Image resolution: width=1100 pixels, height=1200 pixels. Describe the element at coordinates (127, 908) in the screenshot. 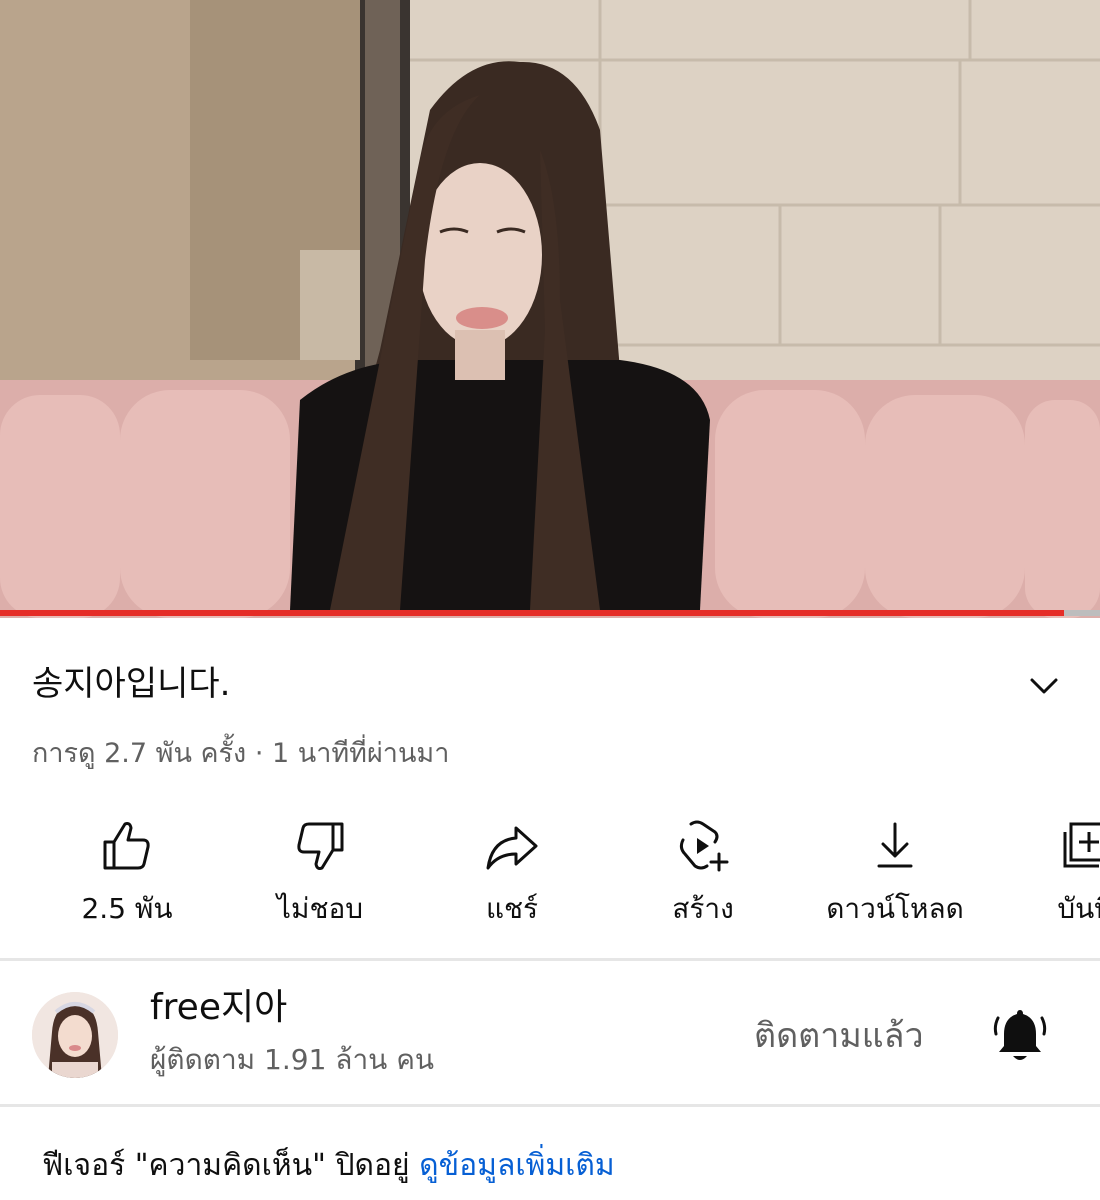

I see `like-count: 2.5 พัน` at that location.